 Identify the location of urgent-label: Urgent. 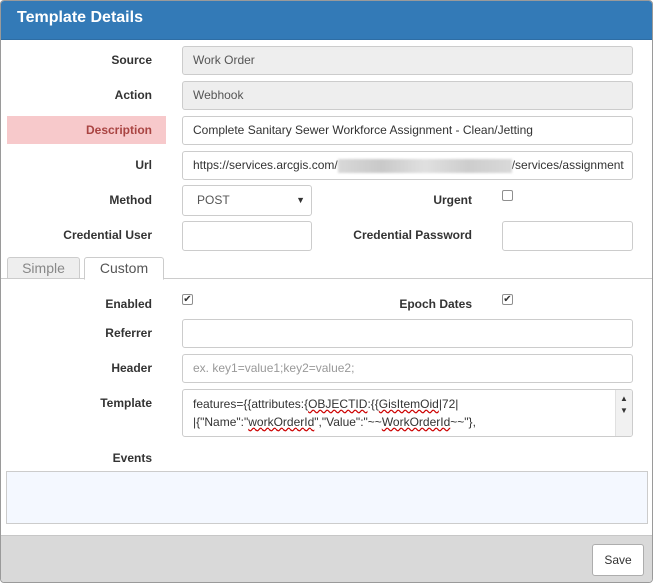
(452, 200).